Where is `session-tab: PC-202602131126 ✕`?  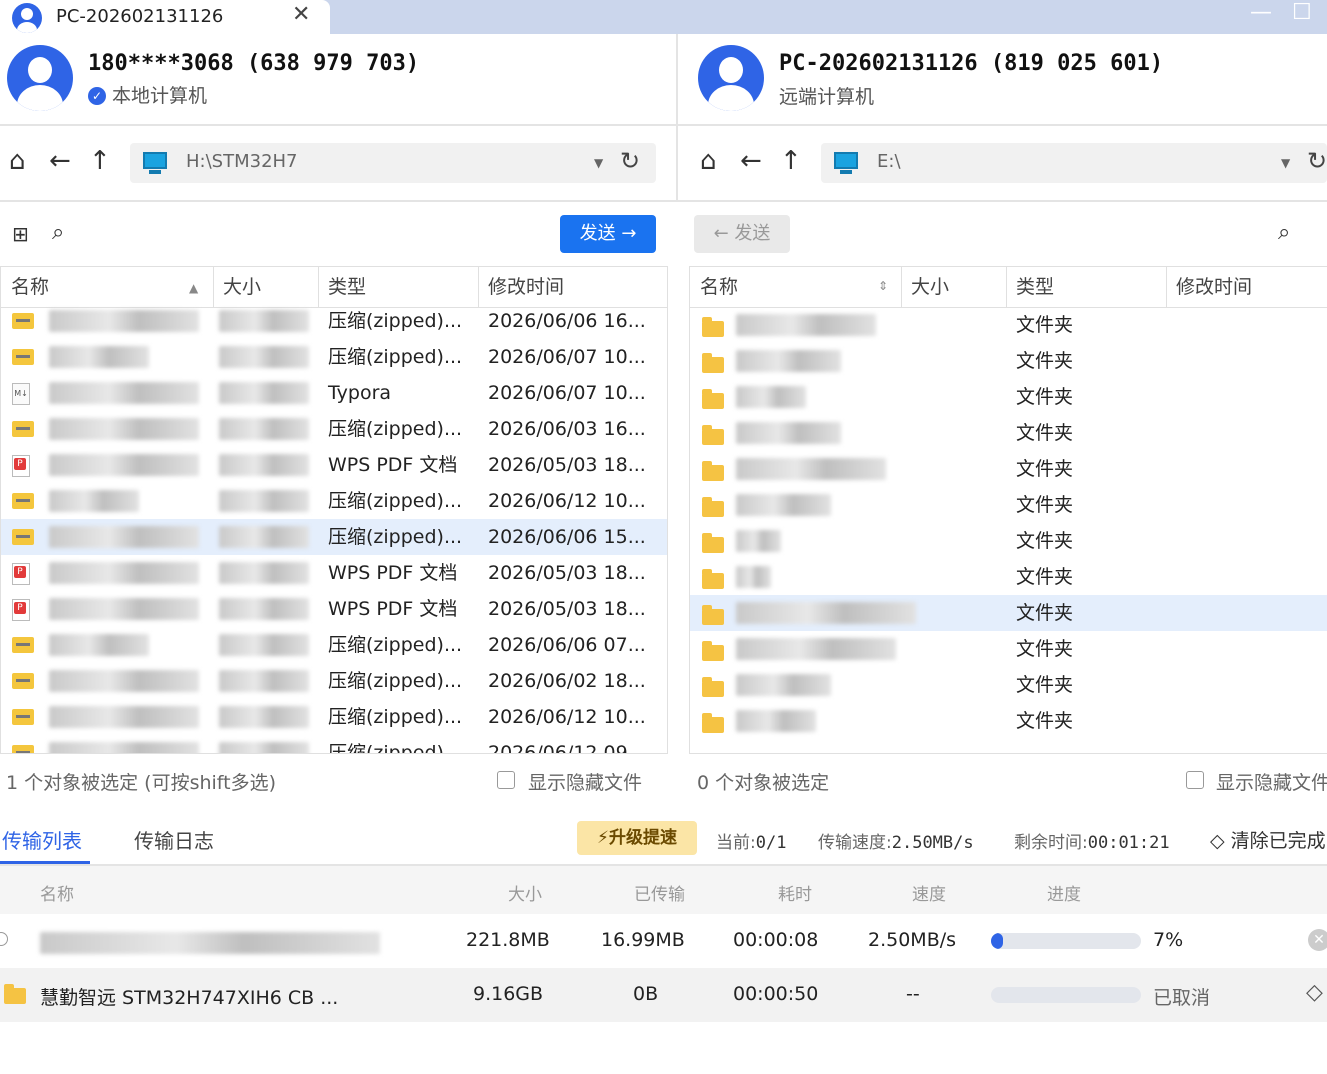
session-tab: PC-202602131126 ✕ is located at coordinates (165, 17).